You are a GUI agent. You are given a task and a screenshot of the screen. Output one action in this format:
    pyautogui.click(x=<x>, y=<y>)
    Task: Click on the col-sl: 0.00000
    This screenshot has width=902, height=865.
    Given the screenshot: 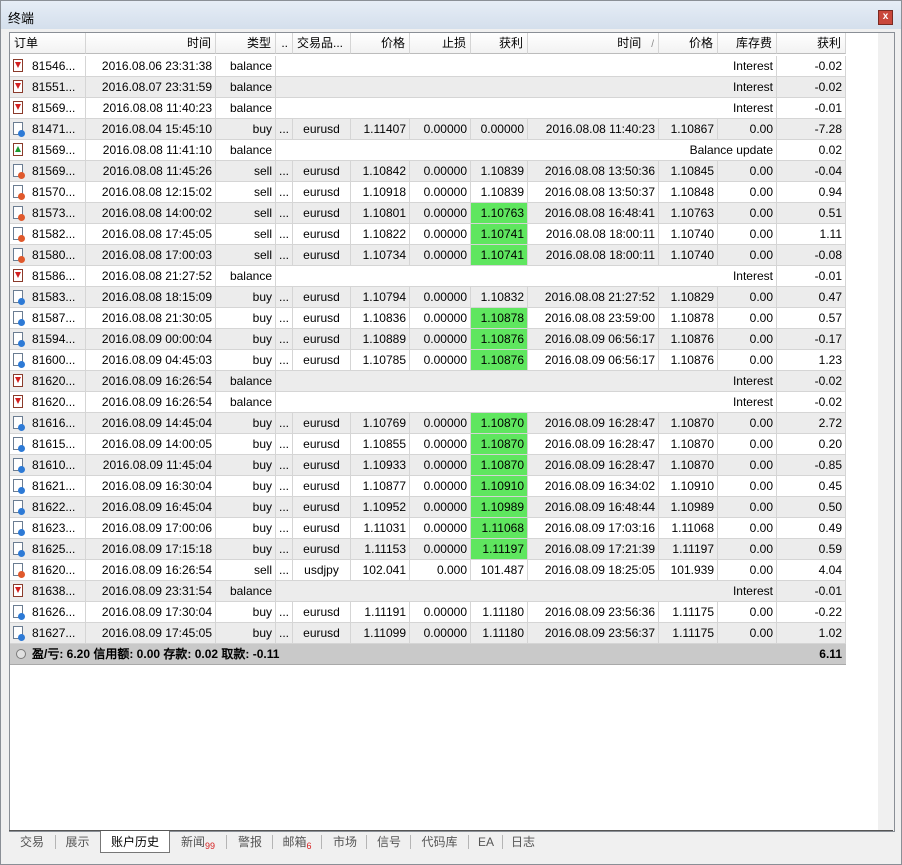 What is the action you would take?
    pyautogui.click(x=440, y=339)
    